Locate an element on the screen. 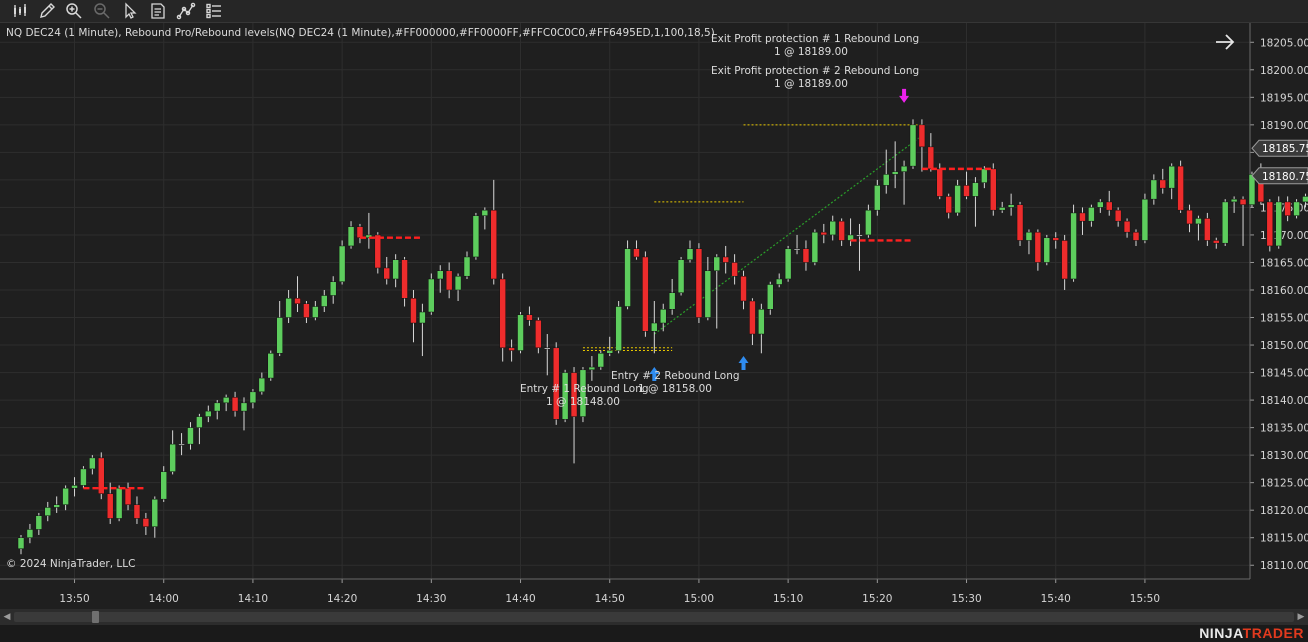 The image size is (1308, 642). y-tick-label: 18125.00 is located at coordinates (1284, 484).